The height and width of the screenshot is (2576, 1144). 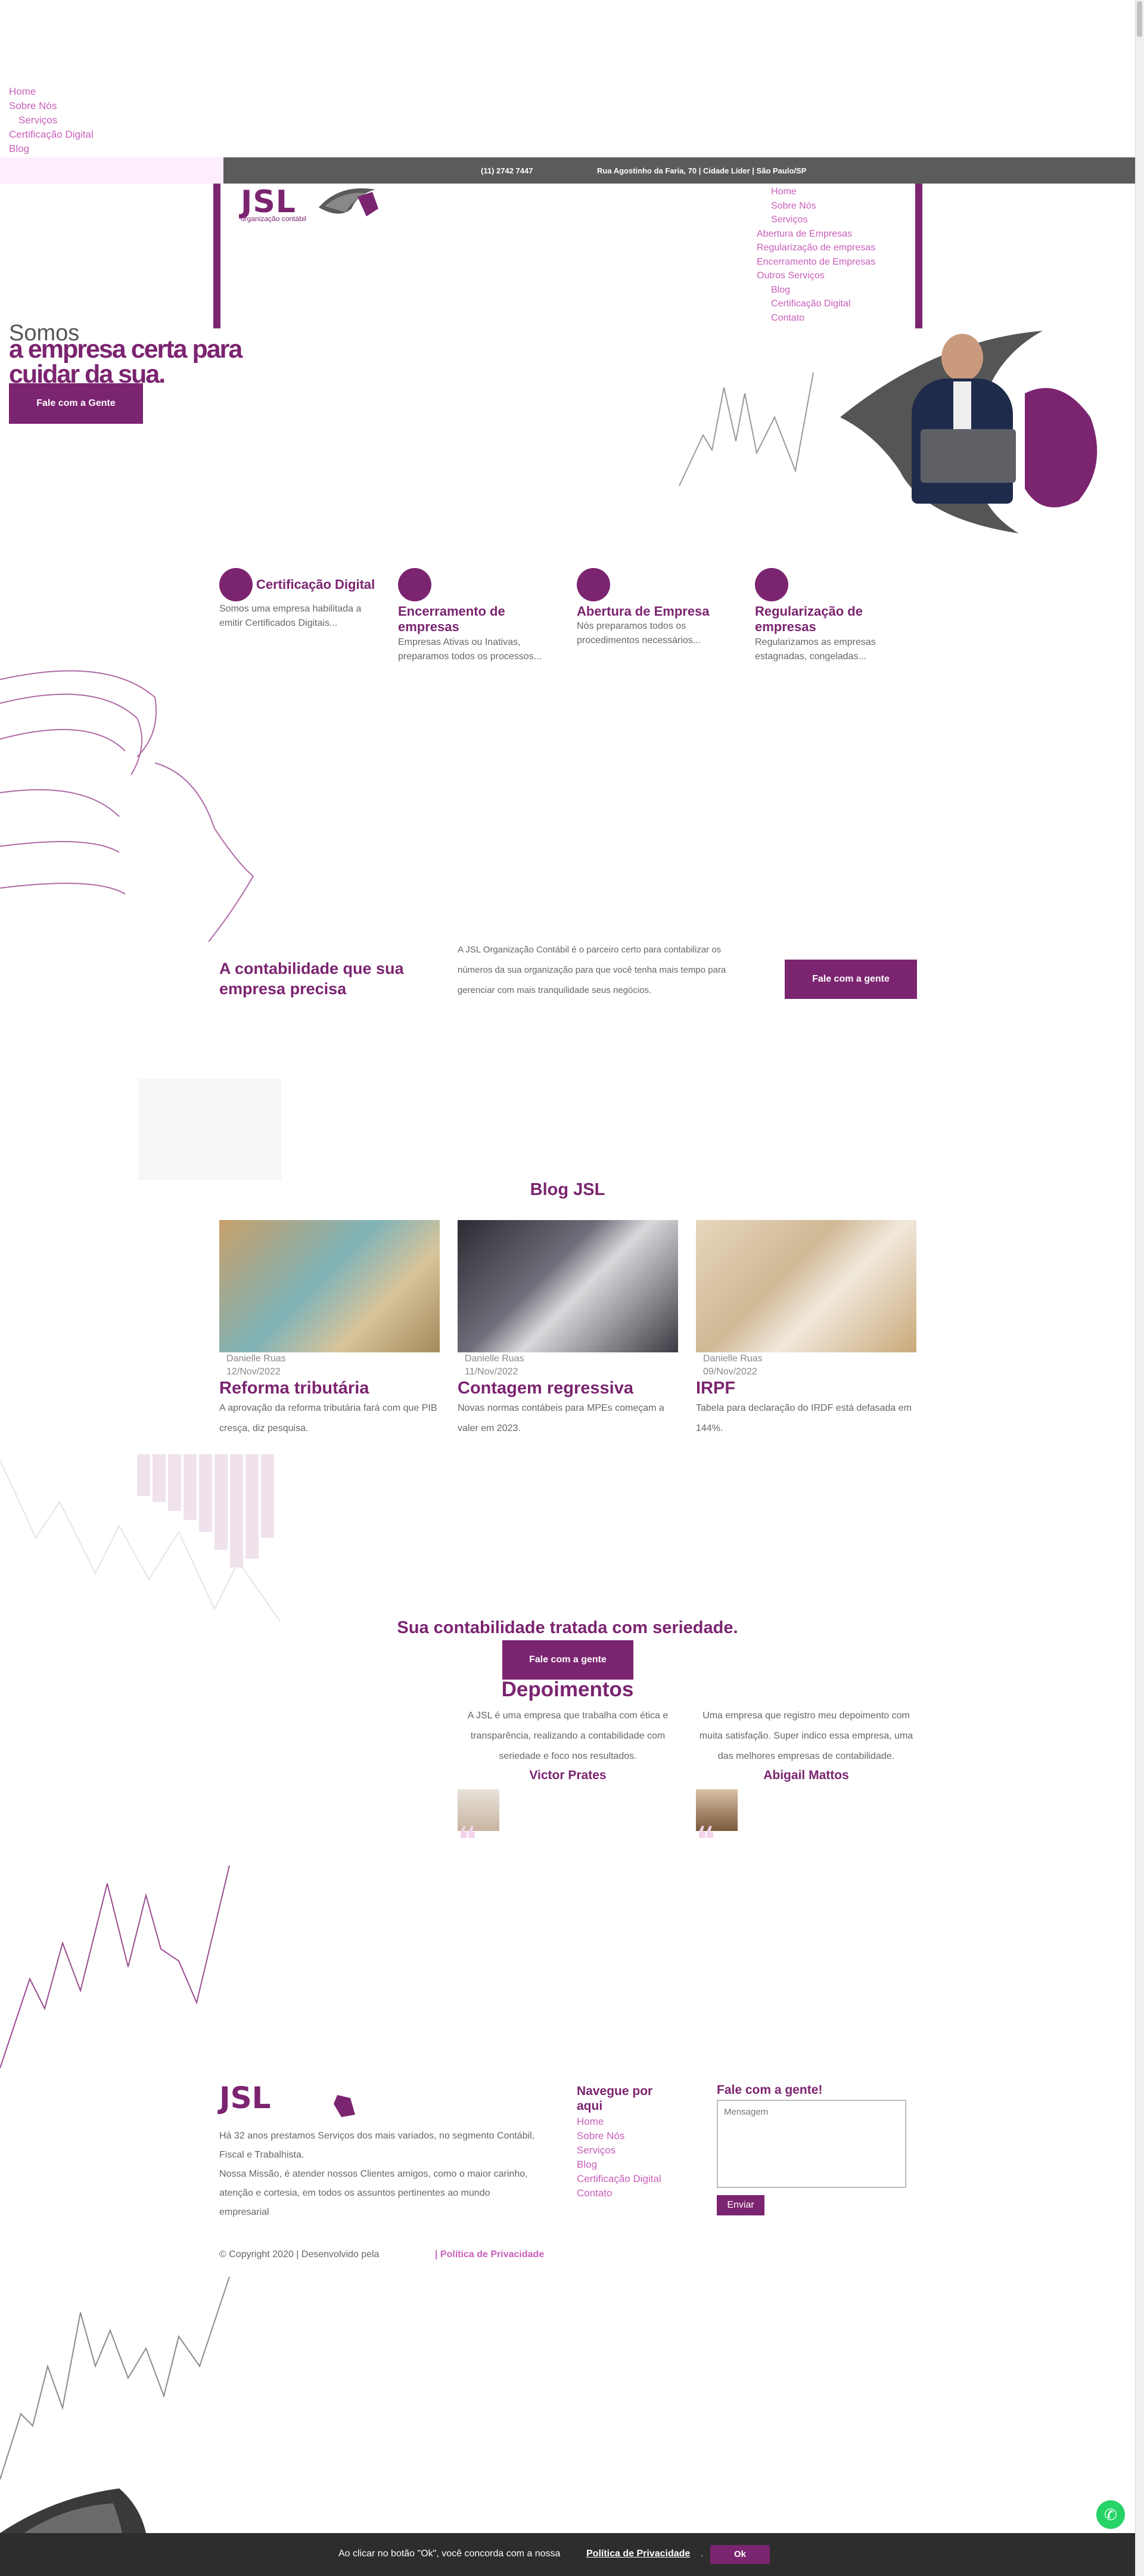 What do you see at coordinates (816, 304) in the screenshot?
I see `nav-certificate: Certificação Digital` at bounding box center [816, 304].